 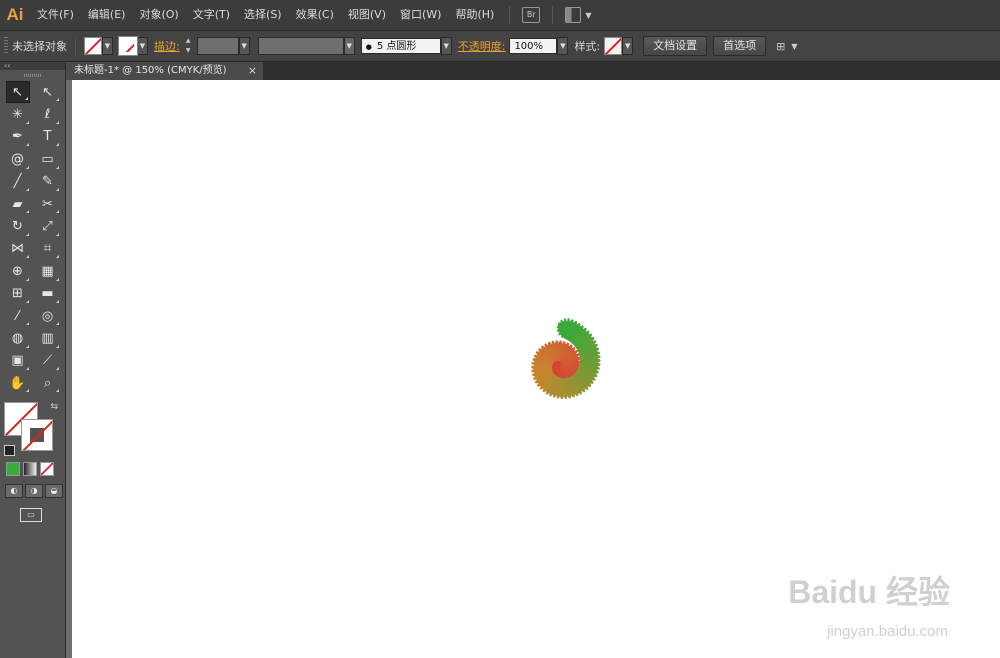 I want to click on draw-behind-icon: ◑, so click(x=34, y=491).